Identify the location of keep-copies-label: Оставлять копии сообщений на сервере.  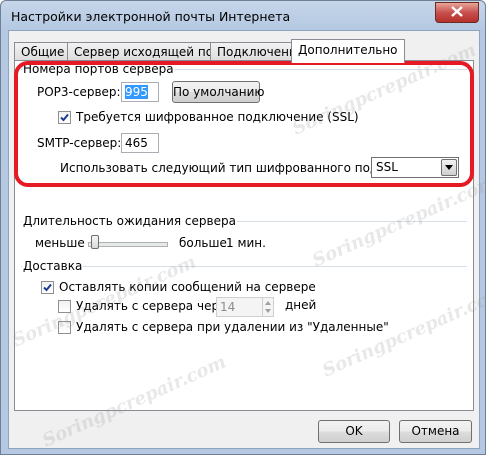
(187, 287).